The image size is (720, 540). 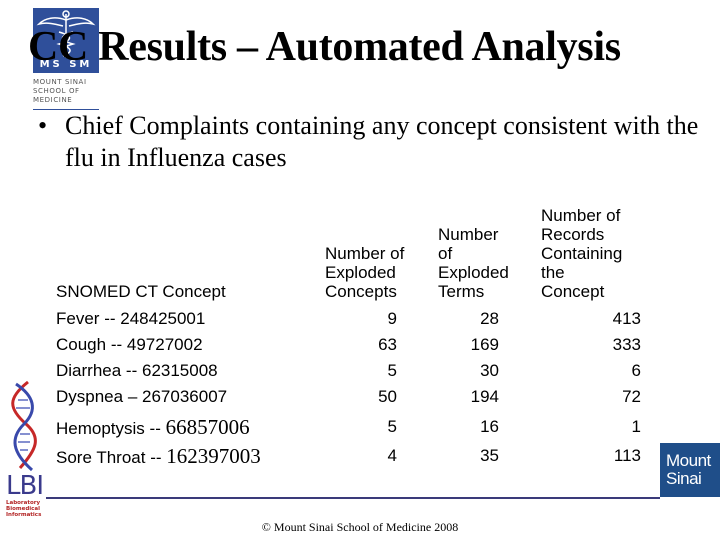 What do you see at coordinates (324, 47) in the screenshot?
I see `slide-title: CC Results – Automated Analysis` at bounding box center [324, 47].